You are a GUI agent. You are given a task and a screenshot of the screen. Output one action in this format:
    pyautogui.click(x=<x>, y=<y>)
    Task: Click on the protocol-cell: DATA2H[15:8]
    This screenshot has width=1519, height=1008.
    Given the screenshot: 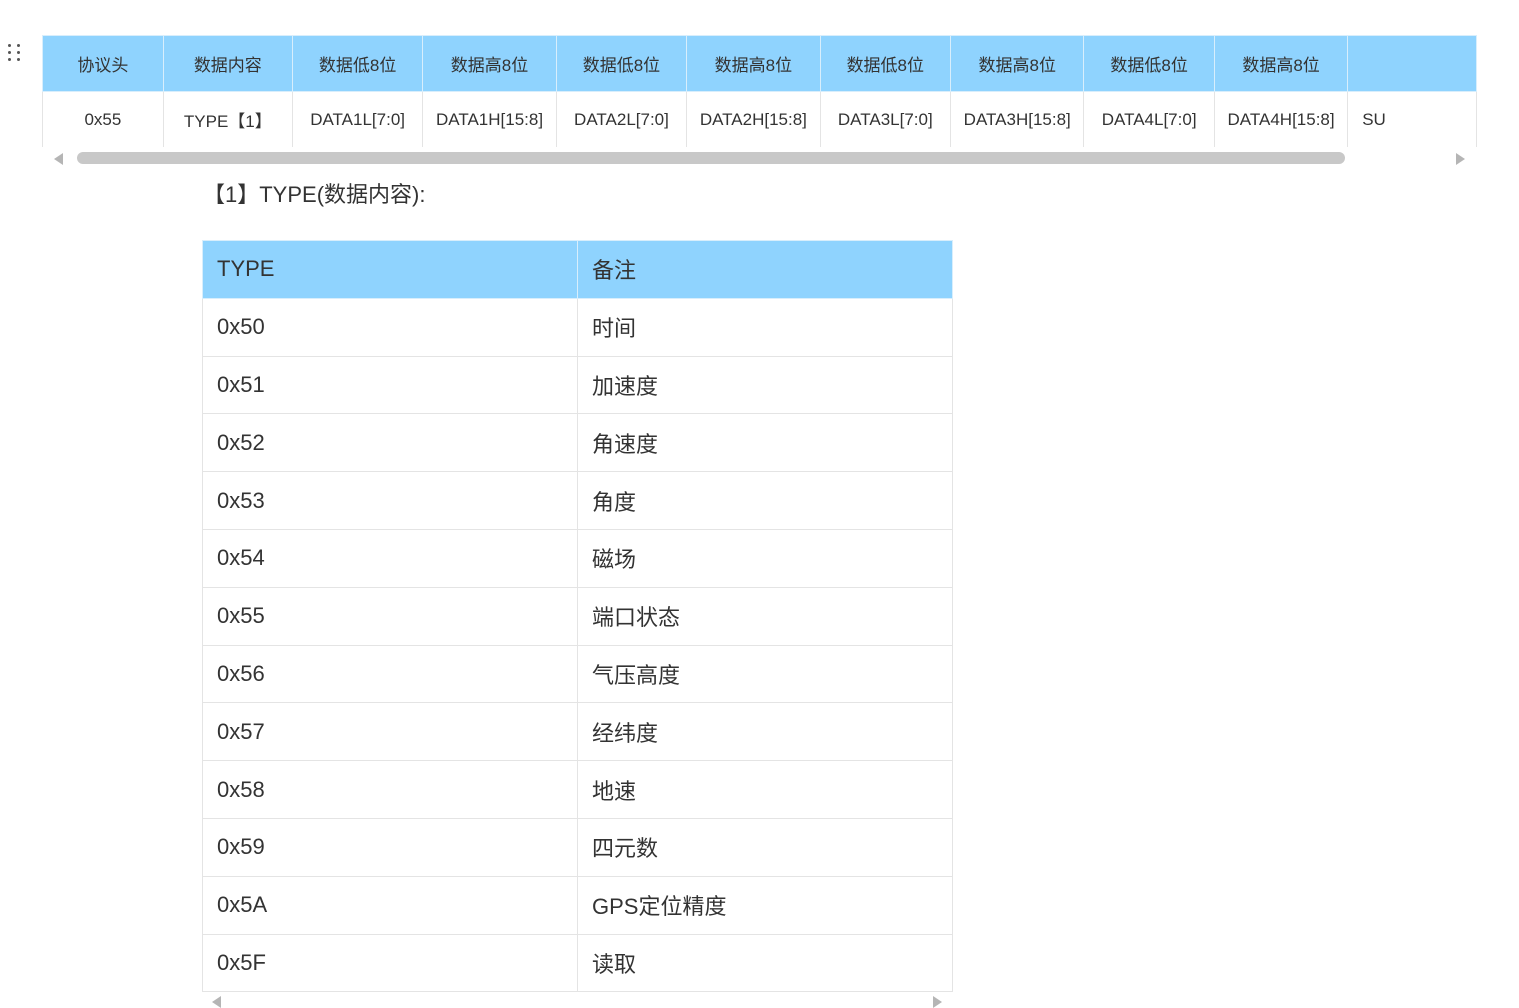 What is the action you would take?
    pyautogui.click(x=753, y=119)
    